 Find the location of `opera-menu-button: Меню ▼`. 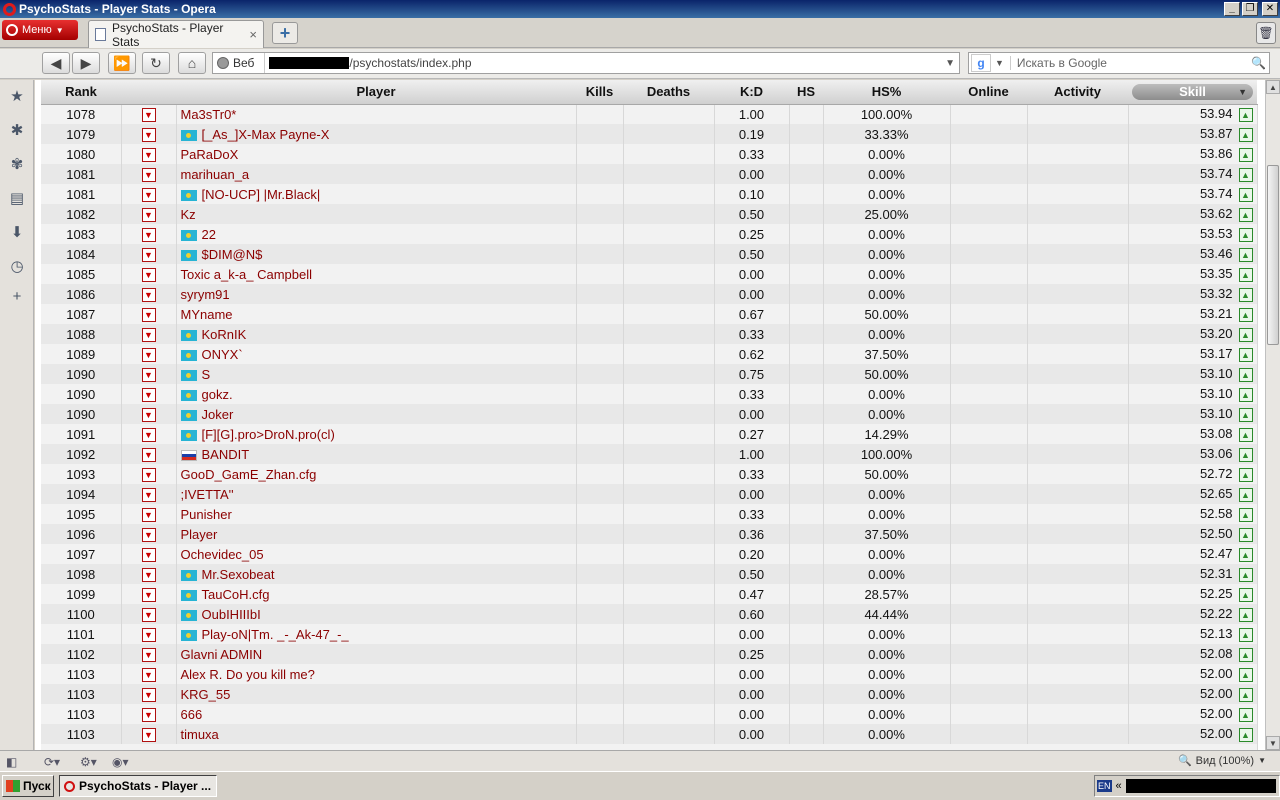

opera-menu-button: Меню ▼ is located at coordinates (40, 30).